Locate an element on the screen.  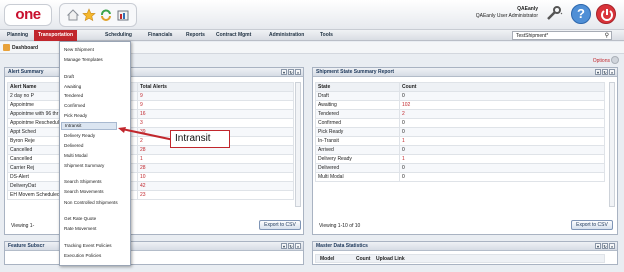
favorites-star-icon is located at coordinates (89, 15).